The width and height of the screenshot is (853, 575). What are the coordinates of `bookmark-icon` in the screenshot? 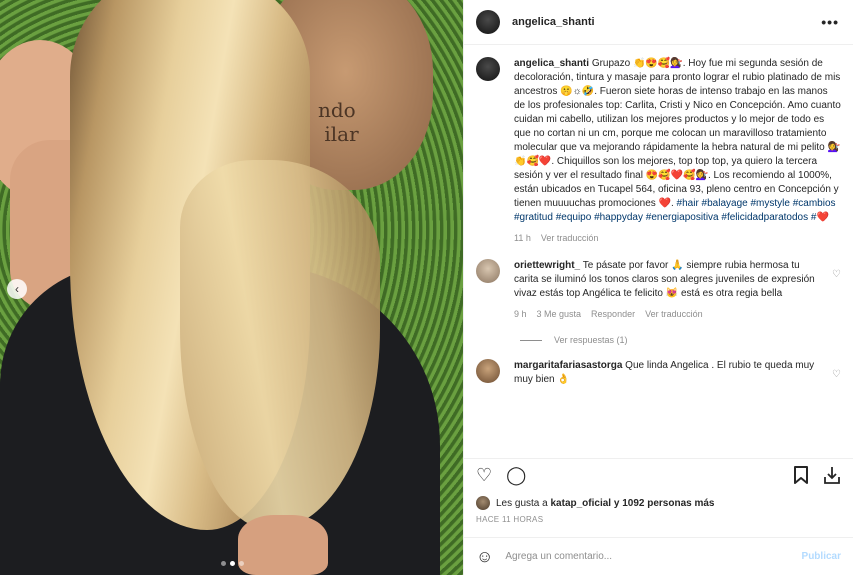 It's located at (801, 474).